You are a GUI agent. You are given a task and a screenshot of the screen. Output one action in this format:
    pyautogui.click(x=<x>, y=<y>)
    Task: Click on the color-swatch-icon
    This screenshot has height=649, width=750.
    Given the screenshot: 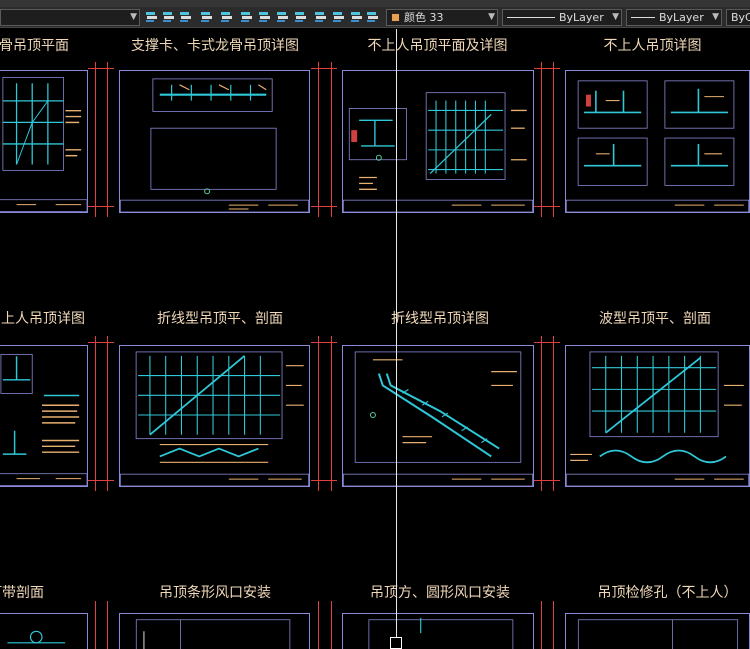 What is the action you would take?
    pyautogui.click(x=395, y=17)
    